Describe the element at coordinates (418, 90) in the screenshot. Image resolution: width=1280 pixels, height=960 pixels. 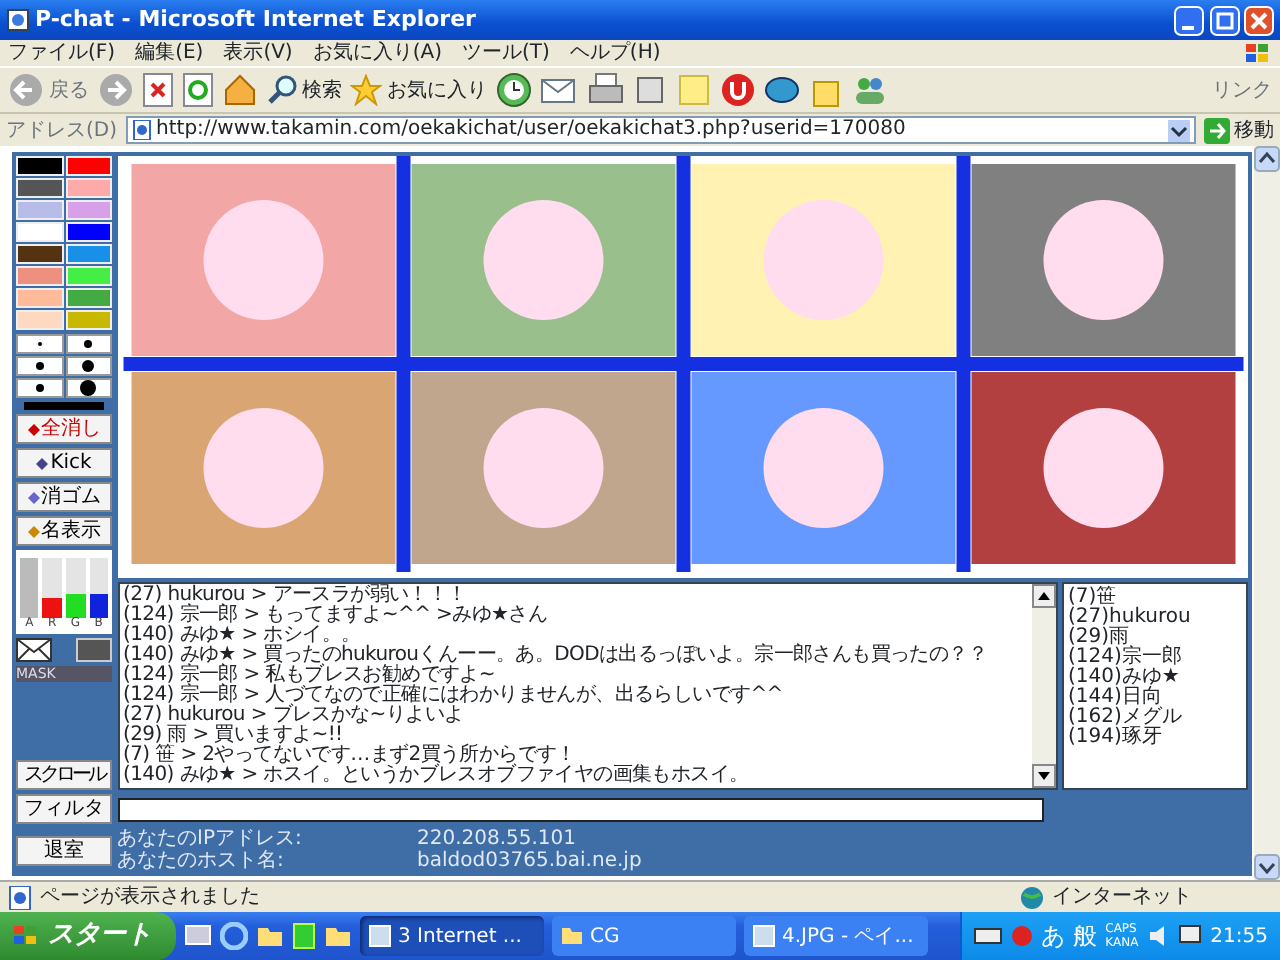
I see `favorites-button: お気に入り` at that location.